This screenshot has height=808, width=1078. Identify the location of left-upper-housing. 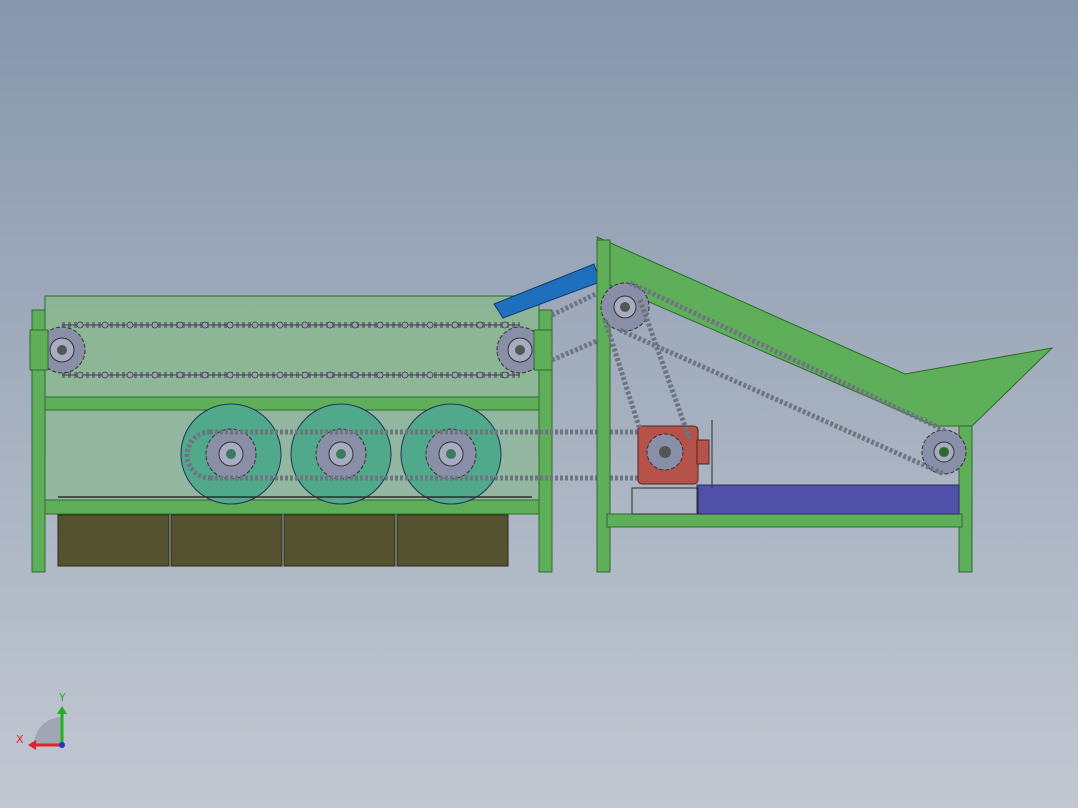
(292, 347).